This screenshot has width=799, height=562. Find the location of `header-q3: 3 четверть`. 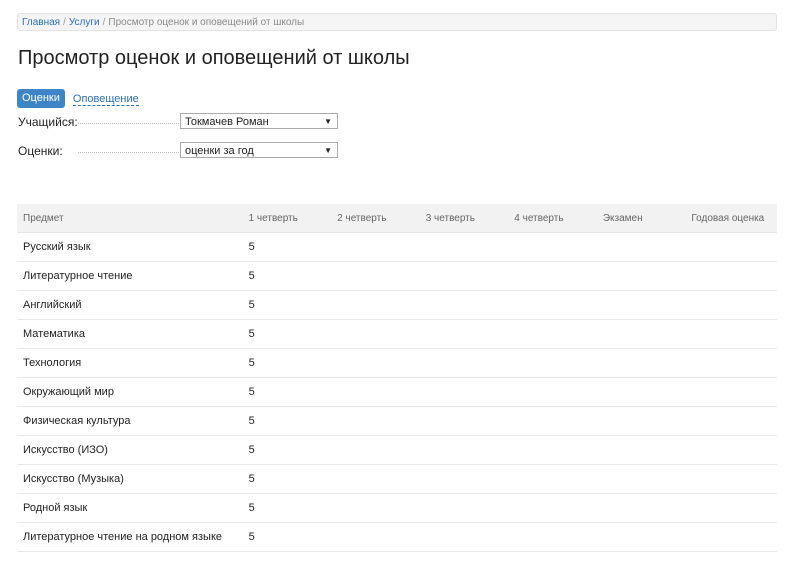

header-q3: 3 четверть is located at coordinates (470, 218).